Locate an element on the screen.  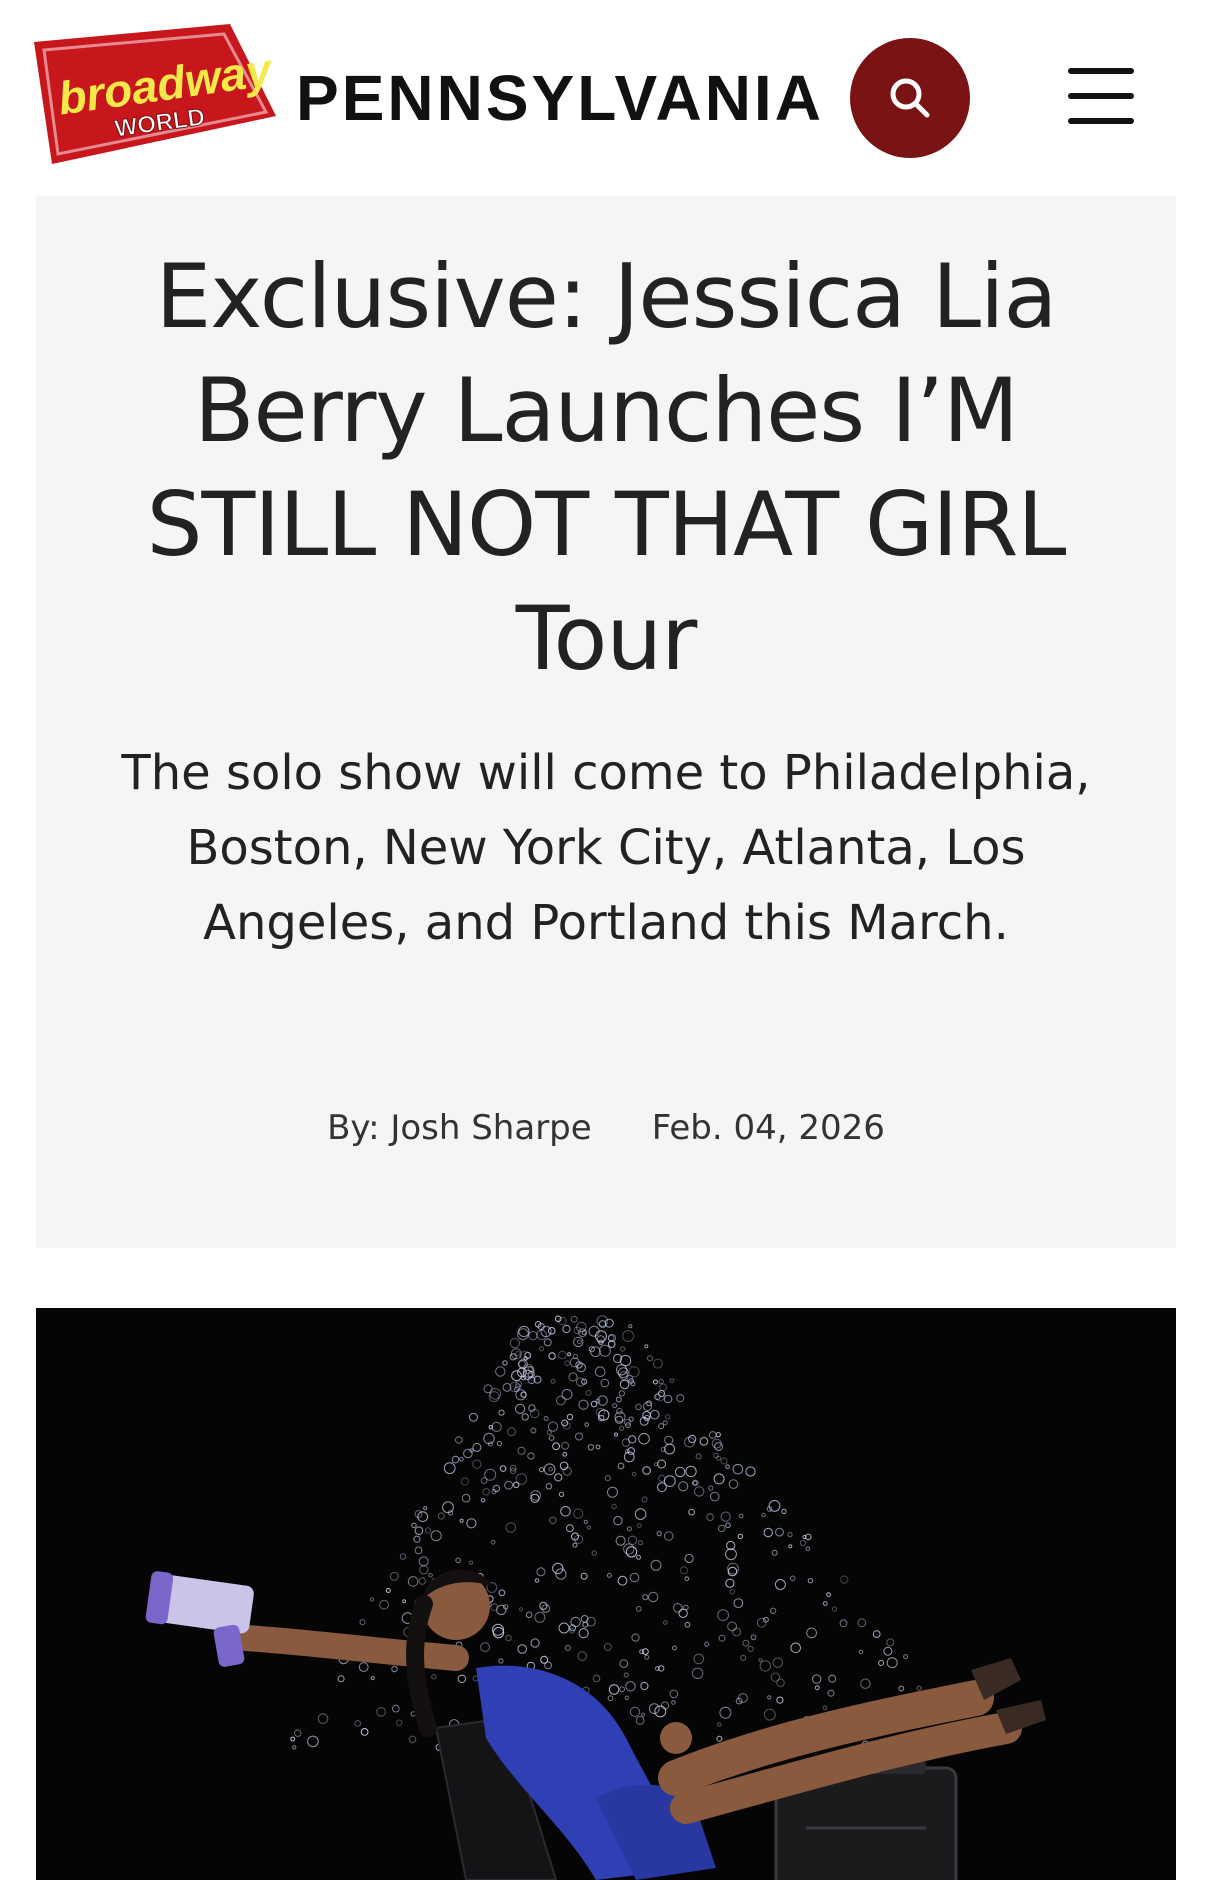
author-link: By: Josh Sharpe is located at coordinates (459, 1128).